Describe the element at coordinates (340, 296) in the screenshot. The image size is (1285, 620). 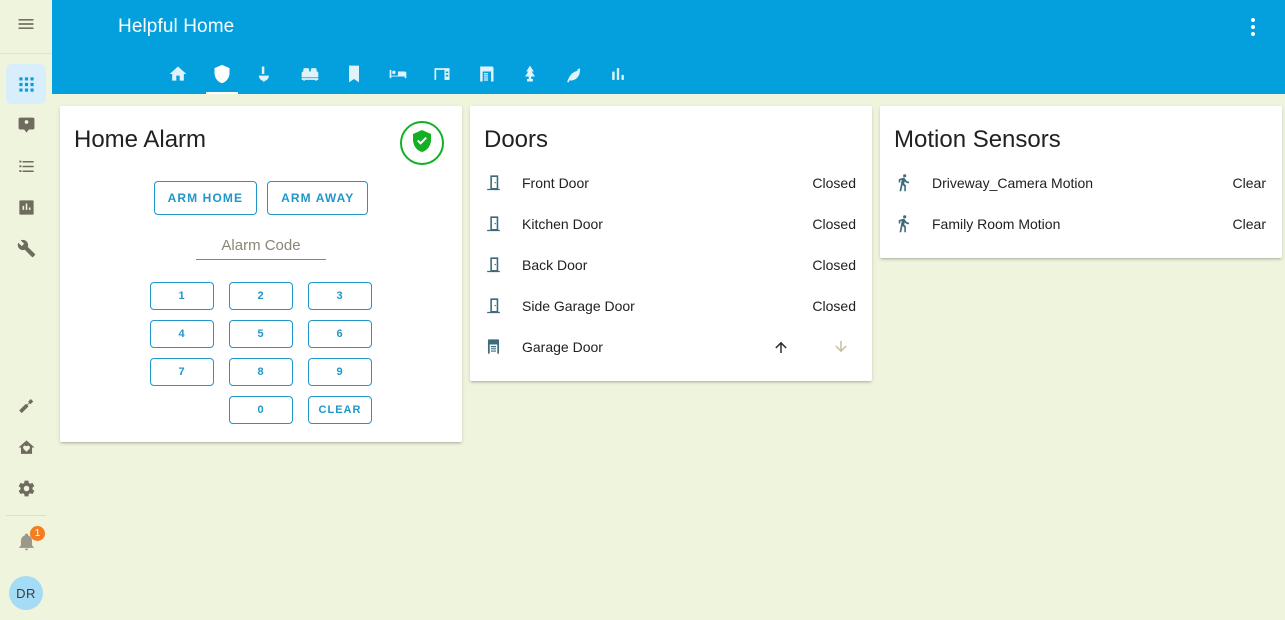
I see `keypad-3: 3` at that location.